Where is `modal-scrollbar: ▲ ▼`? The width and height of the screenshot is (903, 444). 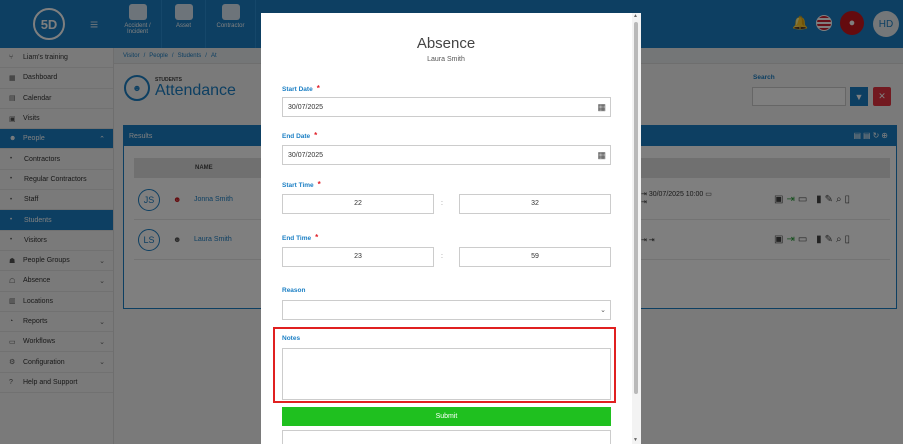 modal-scrollbar: ▲ ▼ is located at coordinates (636, 228).